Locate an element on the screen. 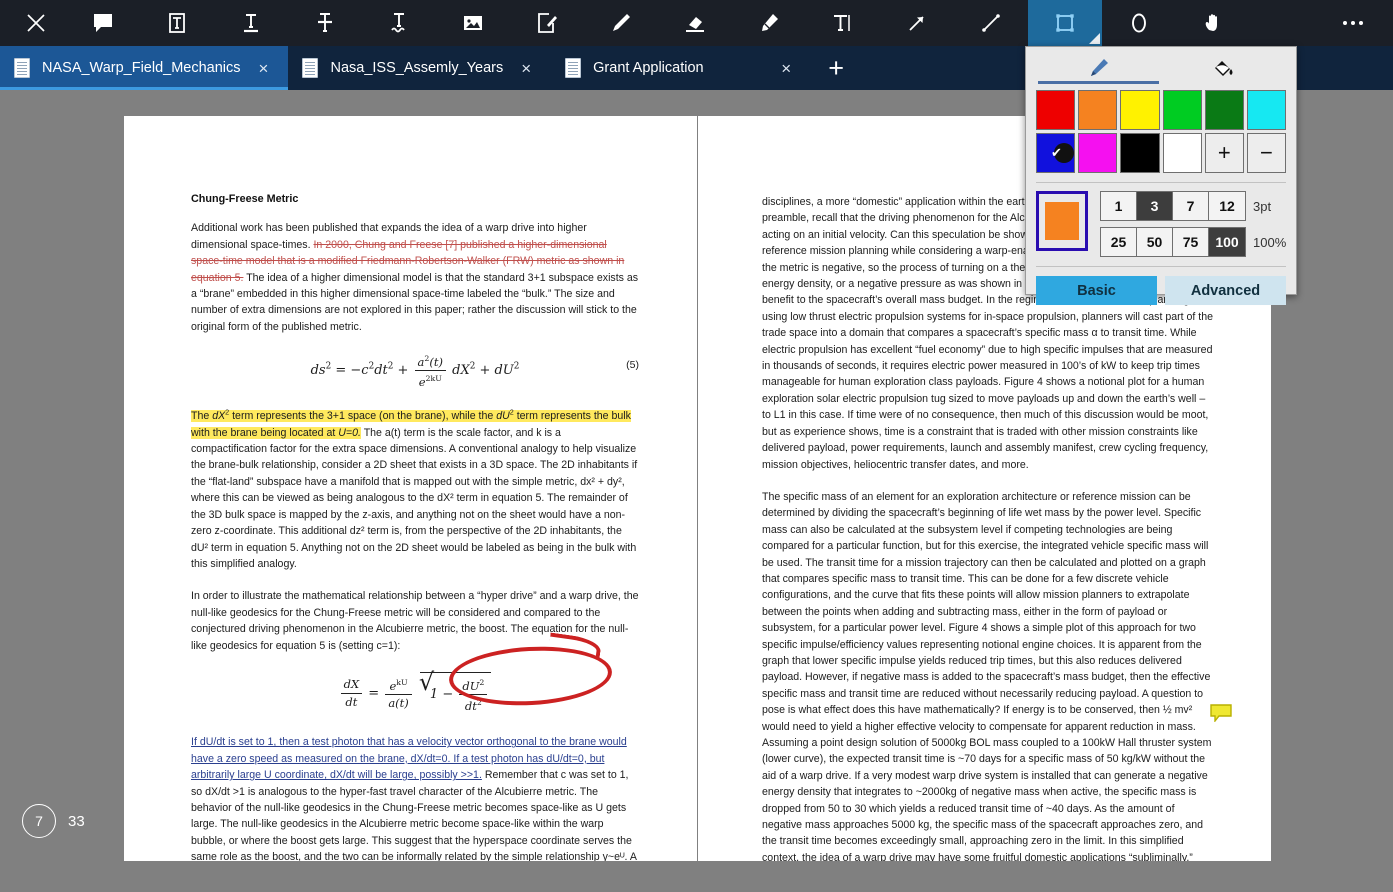 The image size is (1393, 892). color-swatch-grid: ✔ + − is located at coordinates (1161, 131).